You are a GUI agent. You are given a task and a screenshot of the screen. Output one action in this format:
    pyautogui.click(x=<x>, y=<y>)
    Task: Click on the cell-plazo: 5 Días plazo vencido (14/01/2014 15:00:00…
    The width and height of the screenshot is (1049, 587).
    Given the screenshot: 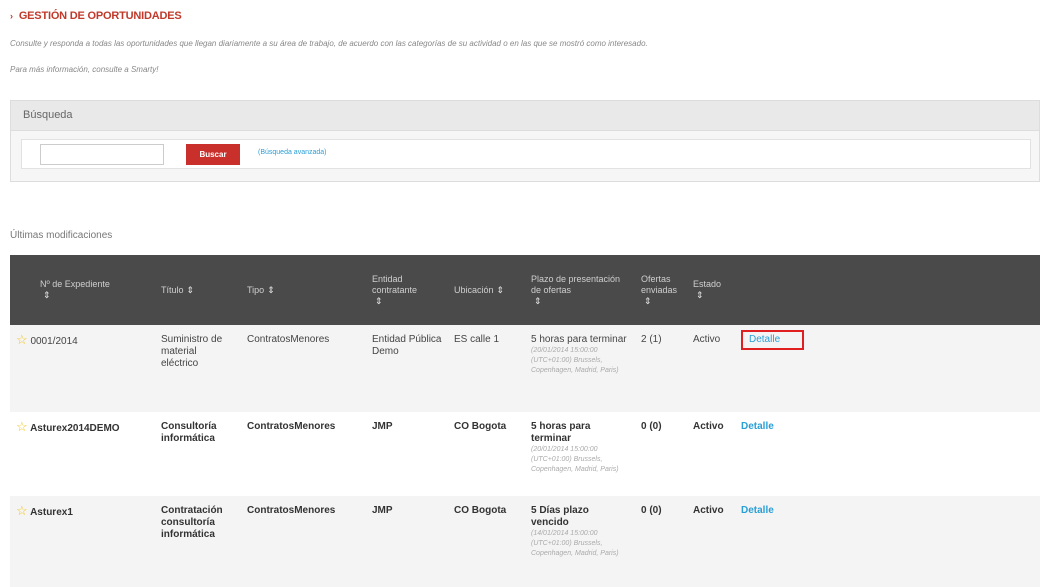 What is the action you would take?
    pyautogui.click(x=580, y=541)
    